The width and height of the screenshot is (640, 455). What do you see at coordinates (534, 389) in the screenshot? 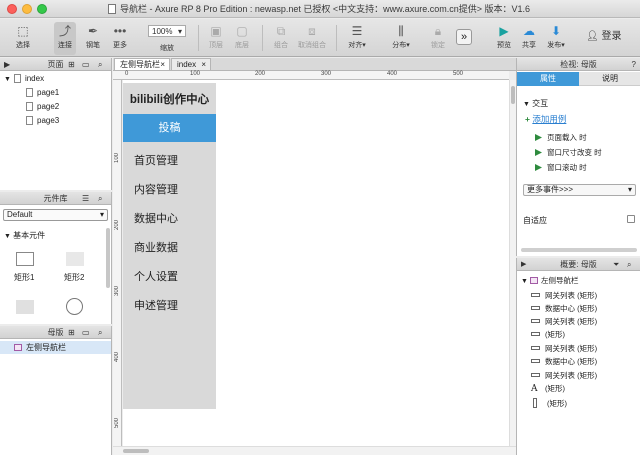
I see `text-widget-icon: A` at bounding box center [534, 389].